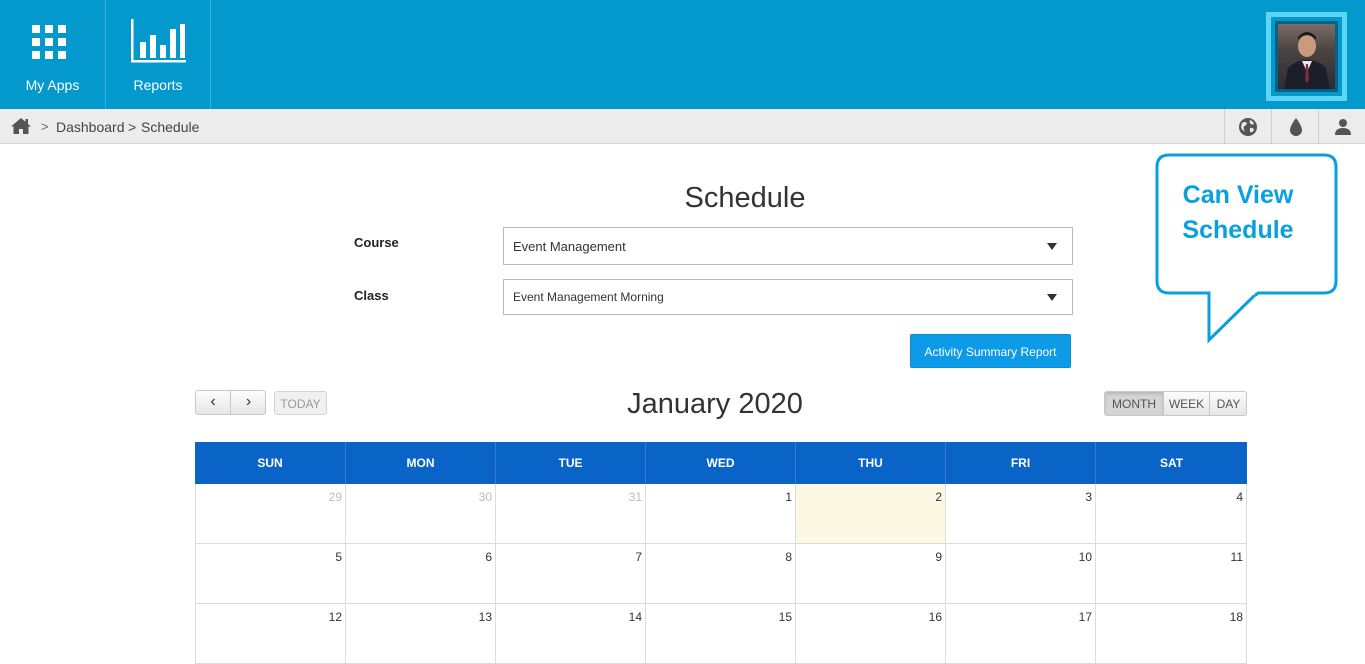 Image resolution: width=1365 pixels, height=664 pixels. Describe the element at coordinates (1238, 213) in the screenshot. I see `callout-text: Can View Schedule` at that location.